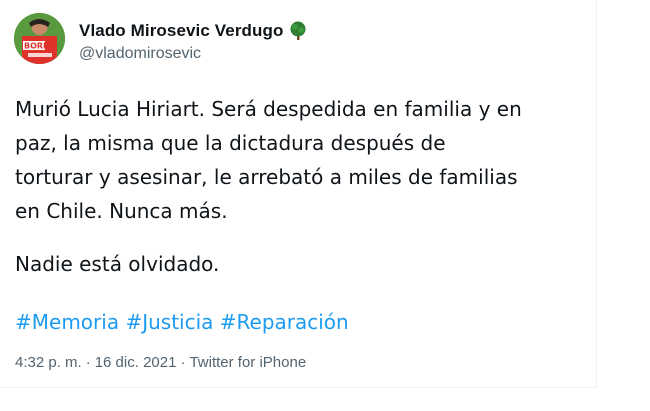 The image size is (650, 411). Describe the element at coordinates (298, 31) in the screenshot. I see `tree-icon` at that location.